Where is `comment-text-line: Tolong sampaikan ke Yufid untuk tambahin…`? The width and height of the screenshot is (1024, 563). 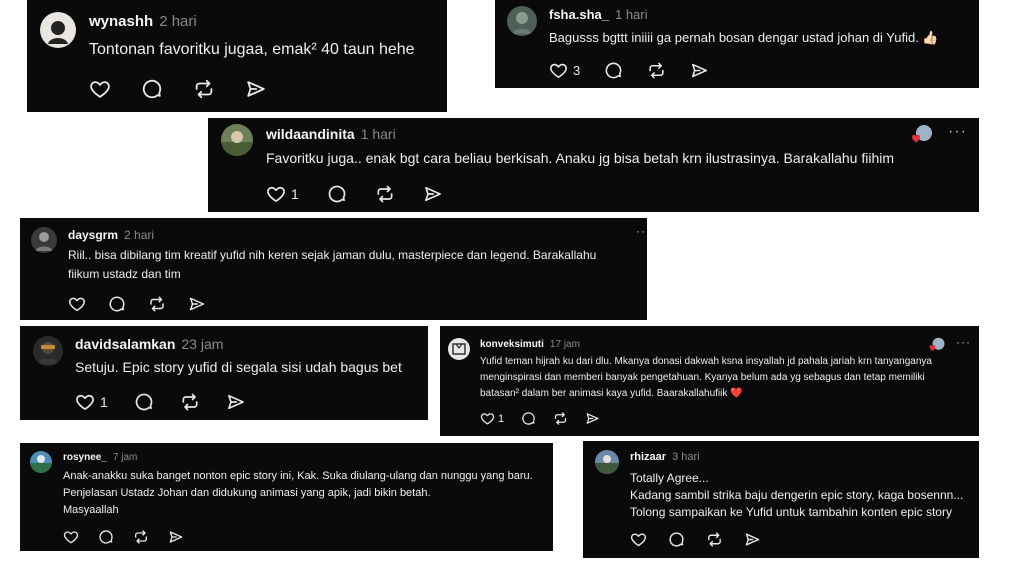
comment-text-line: Tolong sampaikan ke Yufid untuk tambahin… is located at coordinates (791, 512).